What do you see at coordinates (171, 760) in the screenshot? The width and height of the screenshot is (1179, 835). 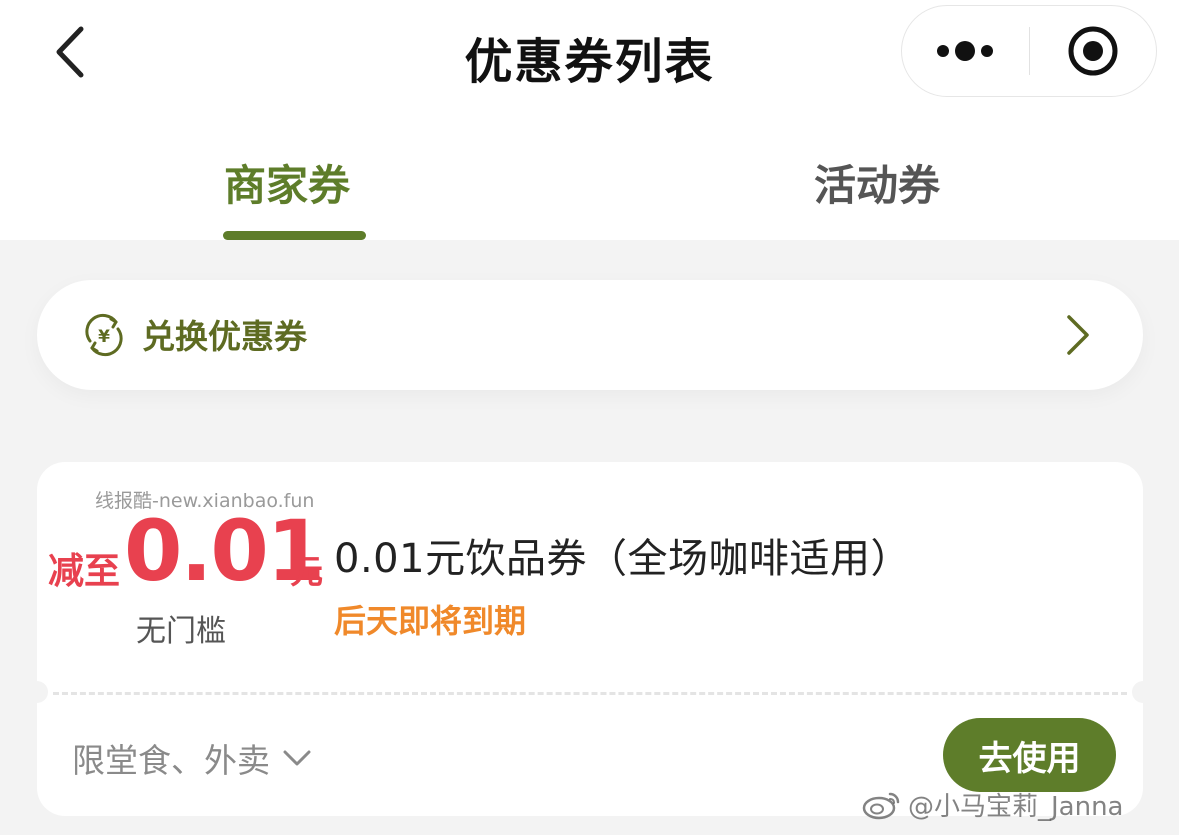 I see `usage-scope-label: 限堂食、外卖` at bounding box center [171, 760].